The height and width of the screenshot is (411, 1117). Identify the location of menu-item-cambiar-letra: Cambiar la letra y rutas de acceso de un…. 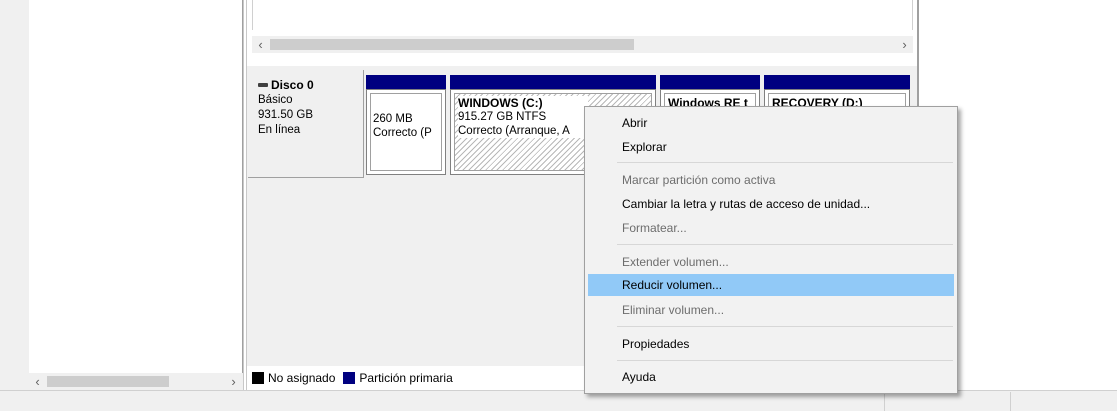
(771, 204).